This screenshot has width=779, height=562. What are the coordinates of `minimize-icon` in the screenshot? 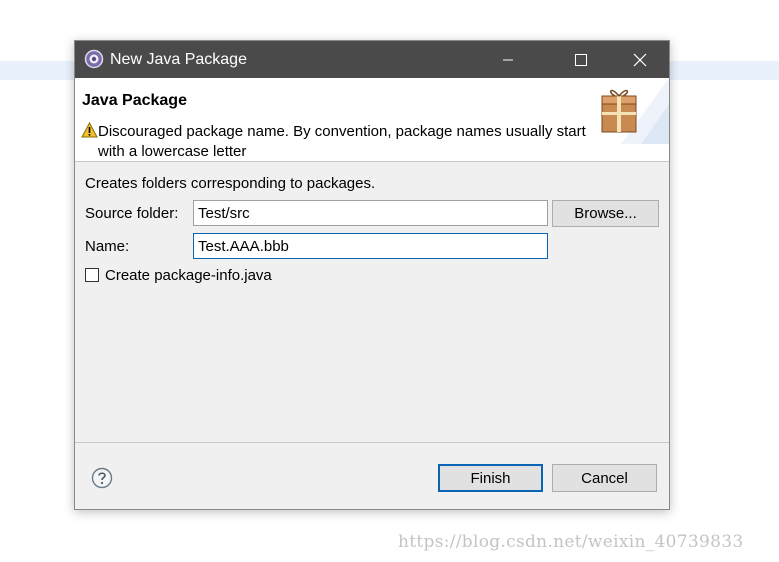 It's located at (508, 59).